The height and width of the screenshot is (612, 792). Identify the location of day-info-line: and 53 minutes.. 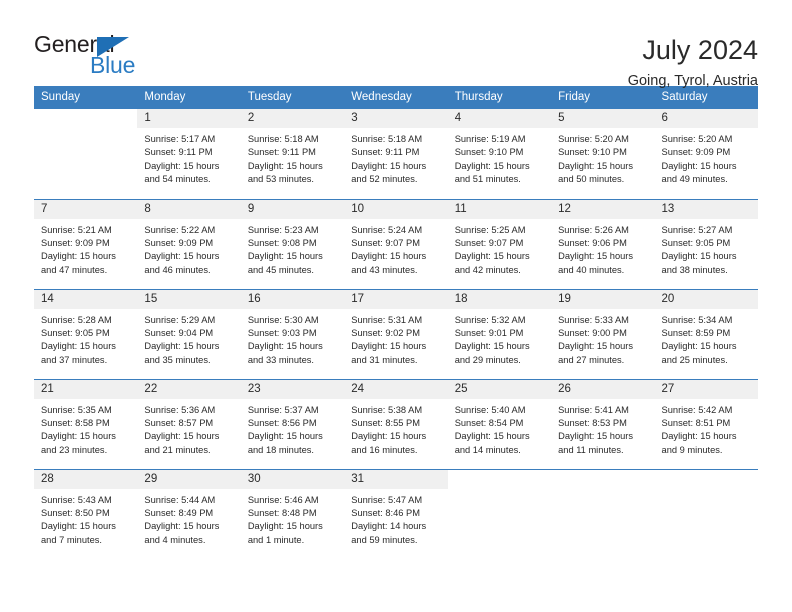
(280, 179).